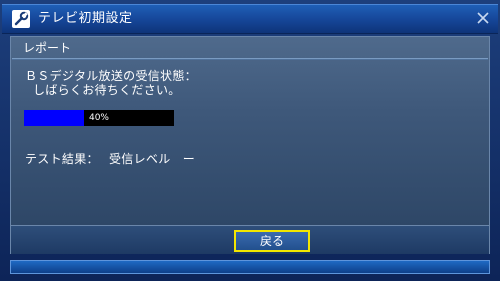 The height and width of the screenshot is (281, 500). What do you see at coordinates (107, 90) in the screenshot?
I see `please-wait-message: しばらくお待ちください。` at bounding box center [107, 90].